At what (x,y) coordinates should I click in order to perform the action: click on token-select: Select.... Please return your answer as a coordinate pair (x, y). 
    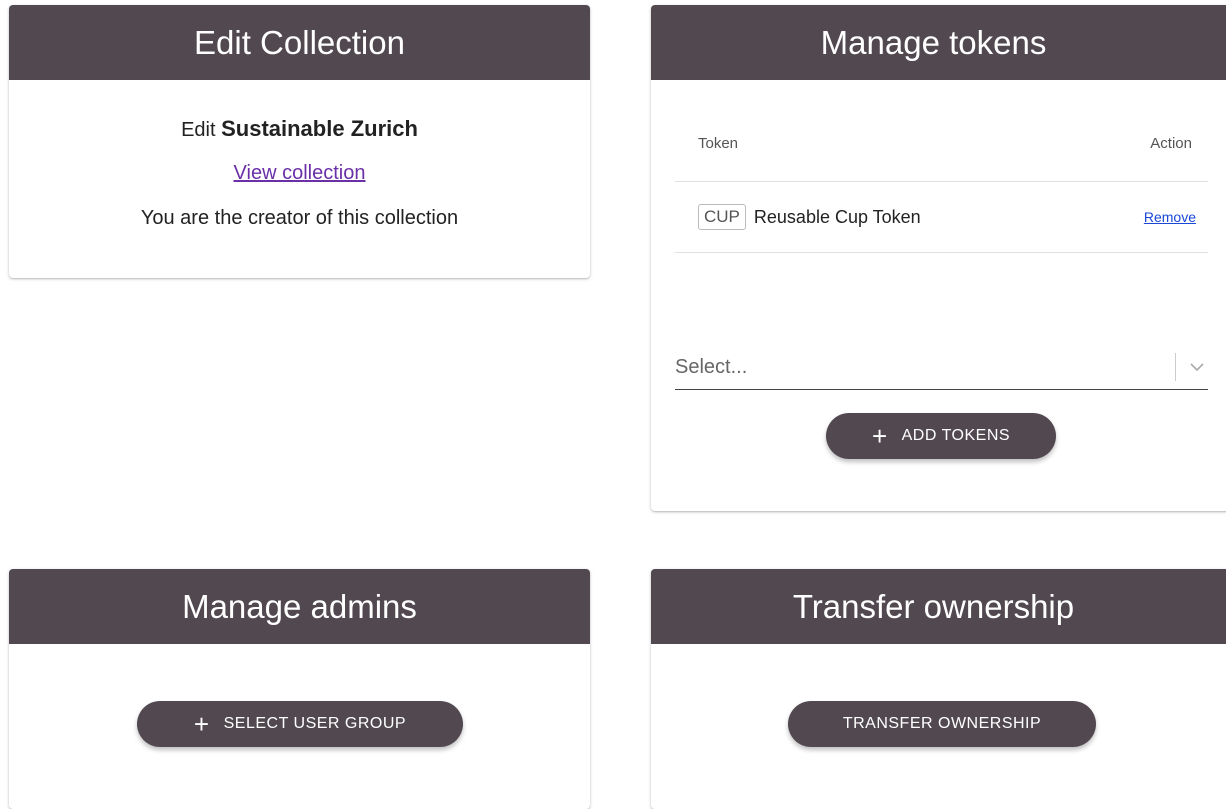
    Looking at the image, I should click on (941, 367).